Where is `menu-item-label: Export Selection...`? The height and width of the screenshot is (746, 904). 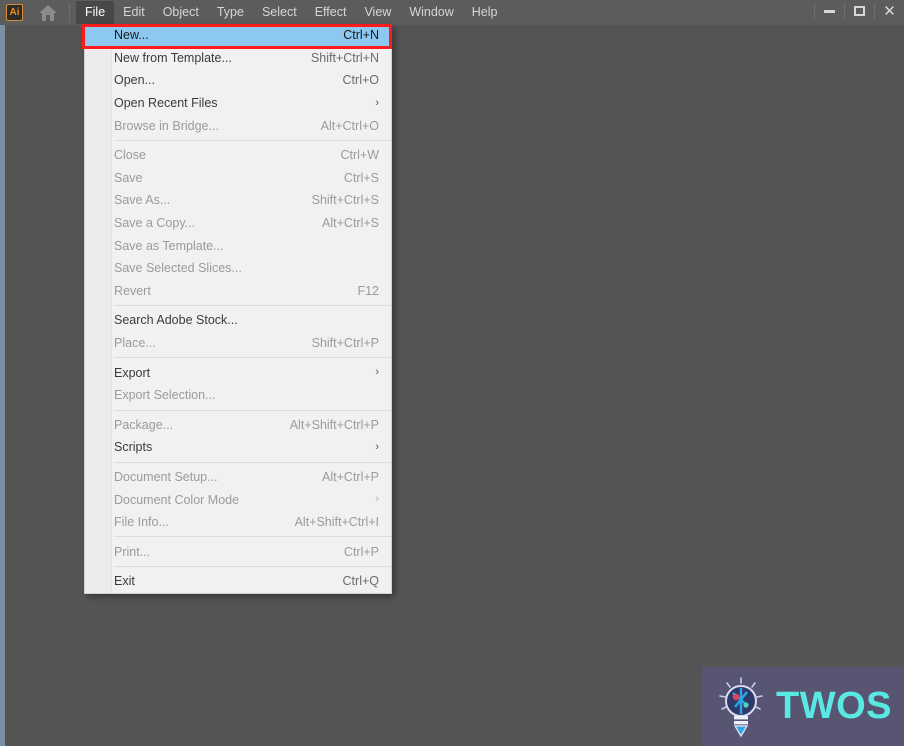
menu-item-label: Export Selection... is located at coordinates (165, 395).